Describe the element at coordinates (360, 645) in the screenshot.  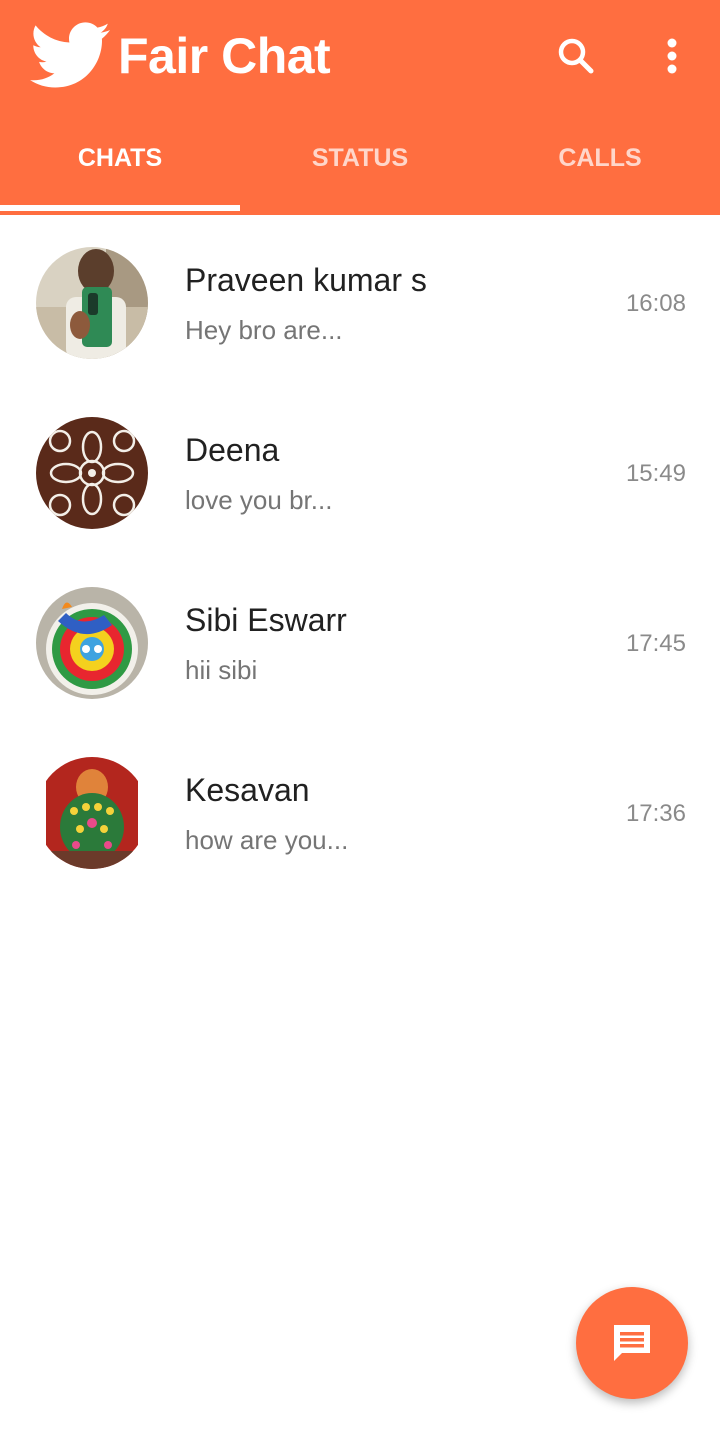
I see `chat-item: Sibi Eswarr hii sibi 17:45` at that location.